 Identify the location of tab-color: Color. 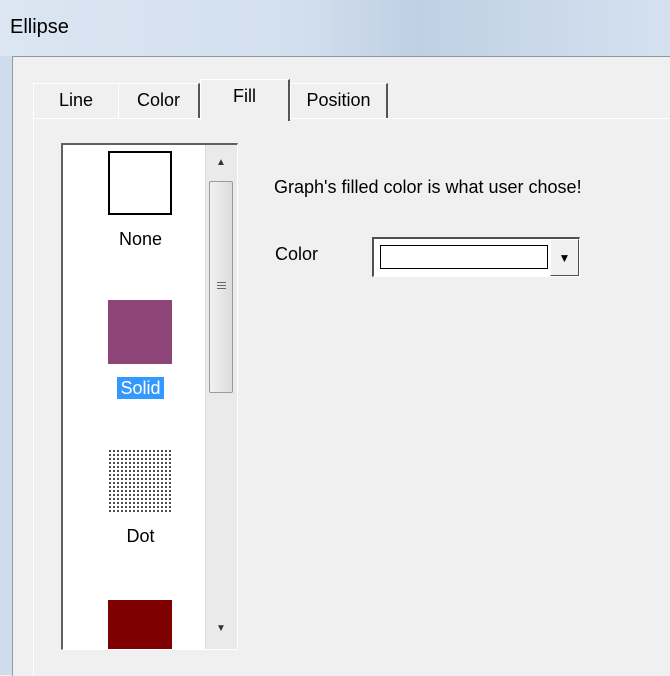
(159, 101).